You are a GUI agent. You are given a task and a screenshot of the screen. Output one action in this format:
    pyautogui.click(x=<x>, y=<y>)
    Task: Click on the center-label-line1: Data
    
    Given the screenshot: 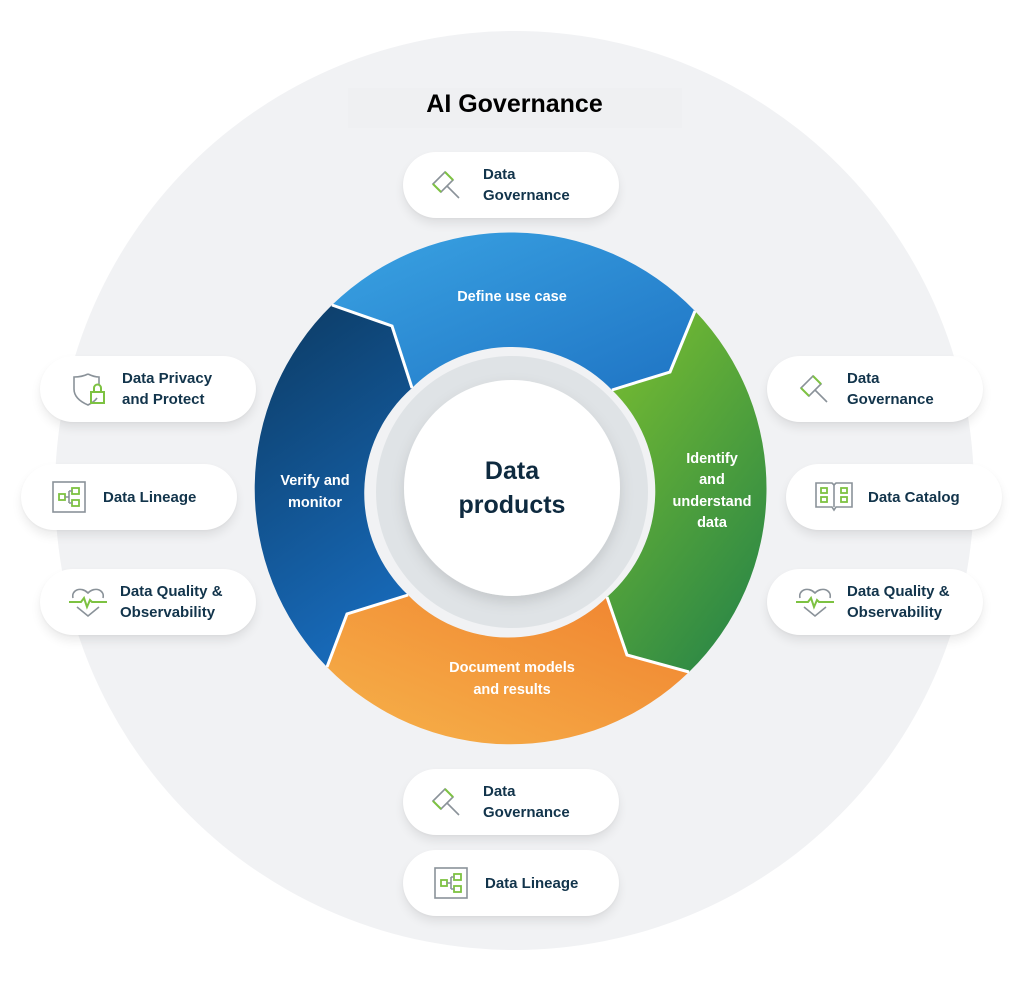 What is the action you would take?
    pyautogui.click(x=512, y=471)
    